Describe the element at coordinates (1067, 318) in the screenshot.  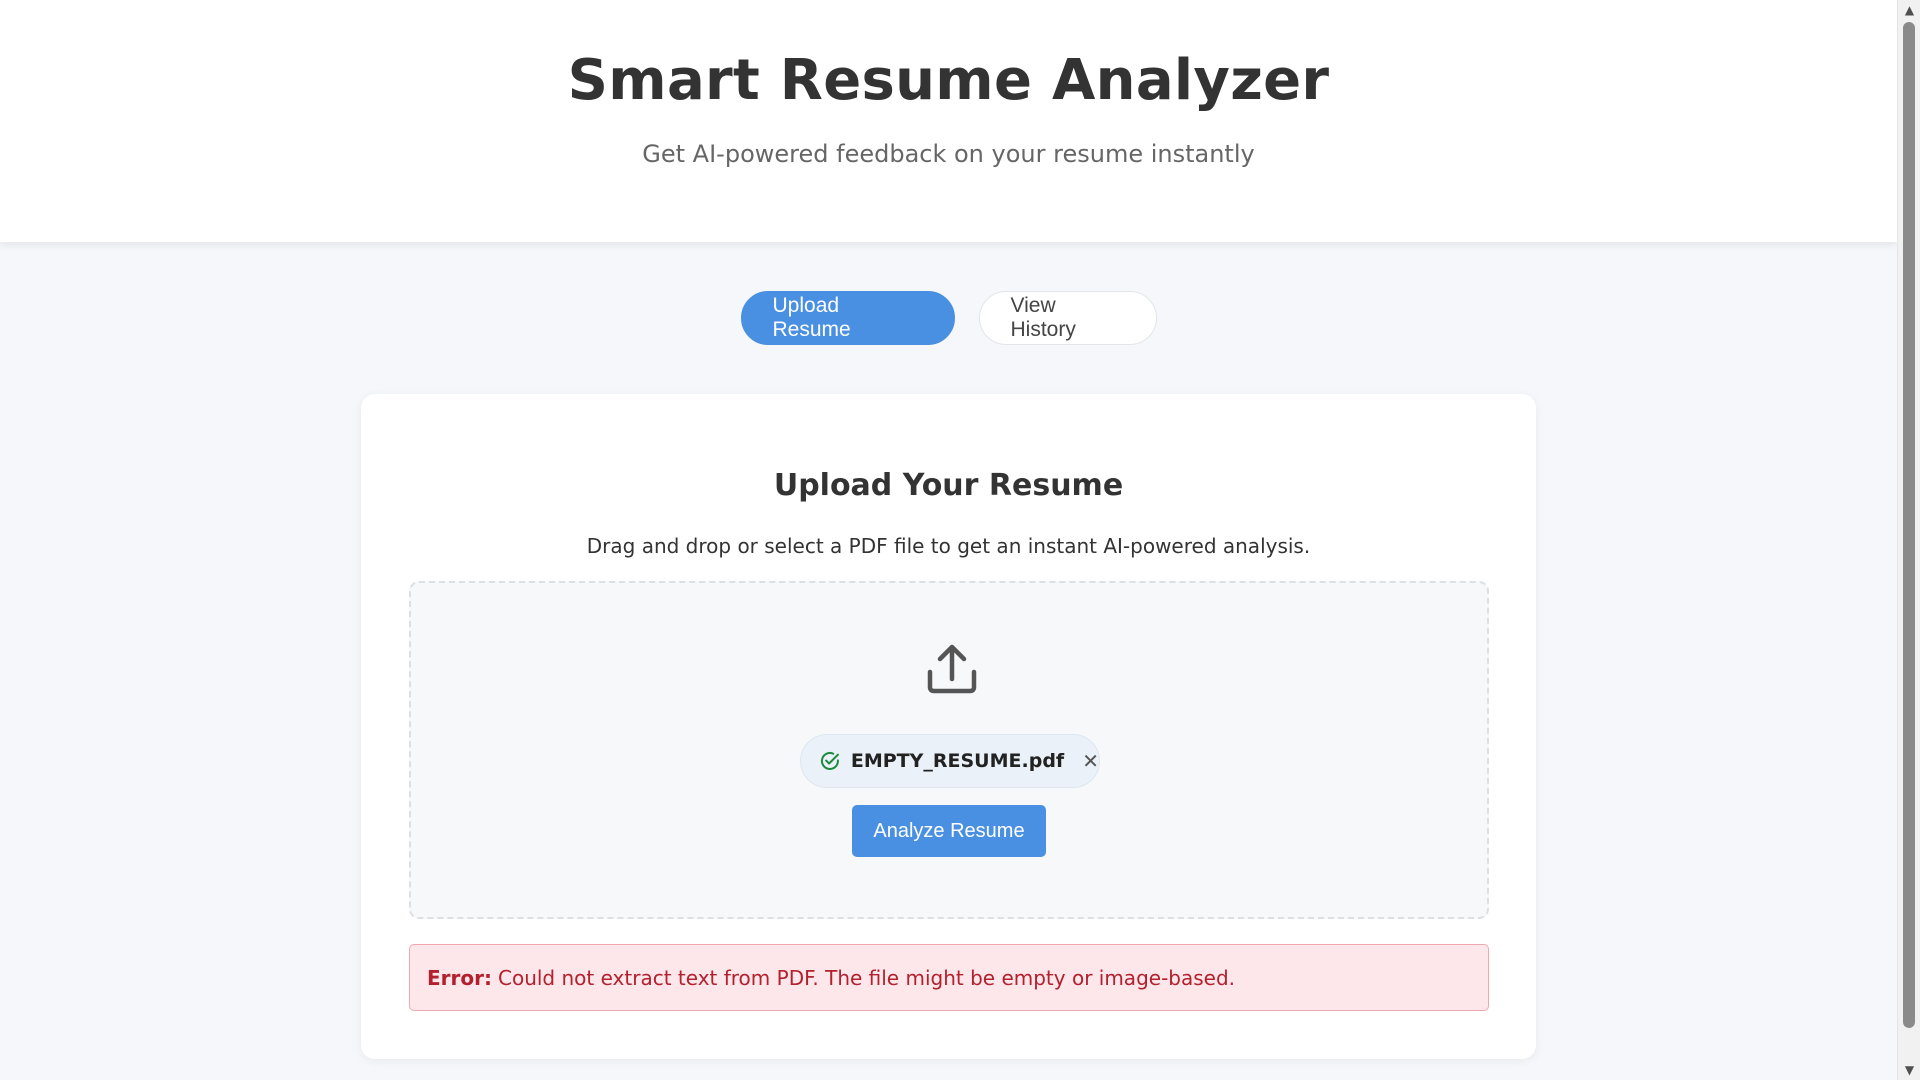
I see `tab-view-history: View History` at that location.